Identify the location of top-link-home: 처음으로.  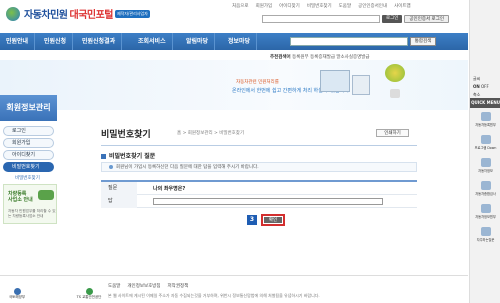
(240, 6).